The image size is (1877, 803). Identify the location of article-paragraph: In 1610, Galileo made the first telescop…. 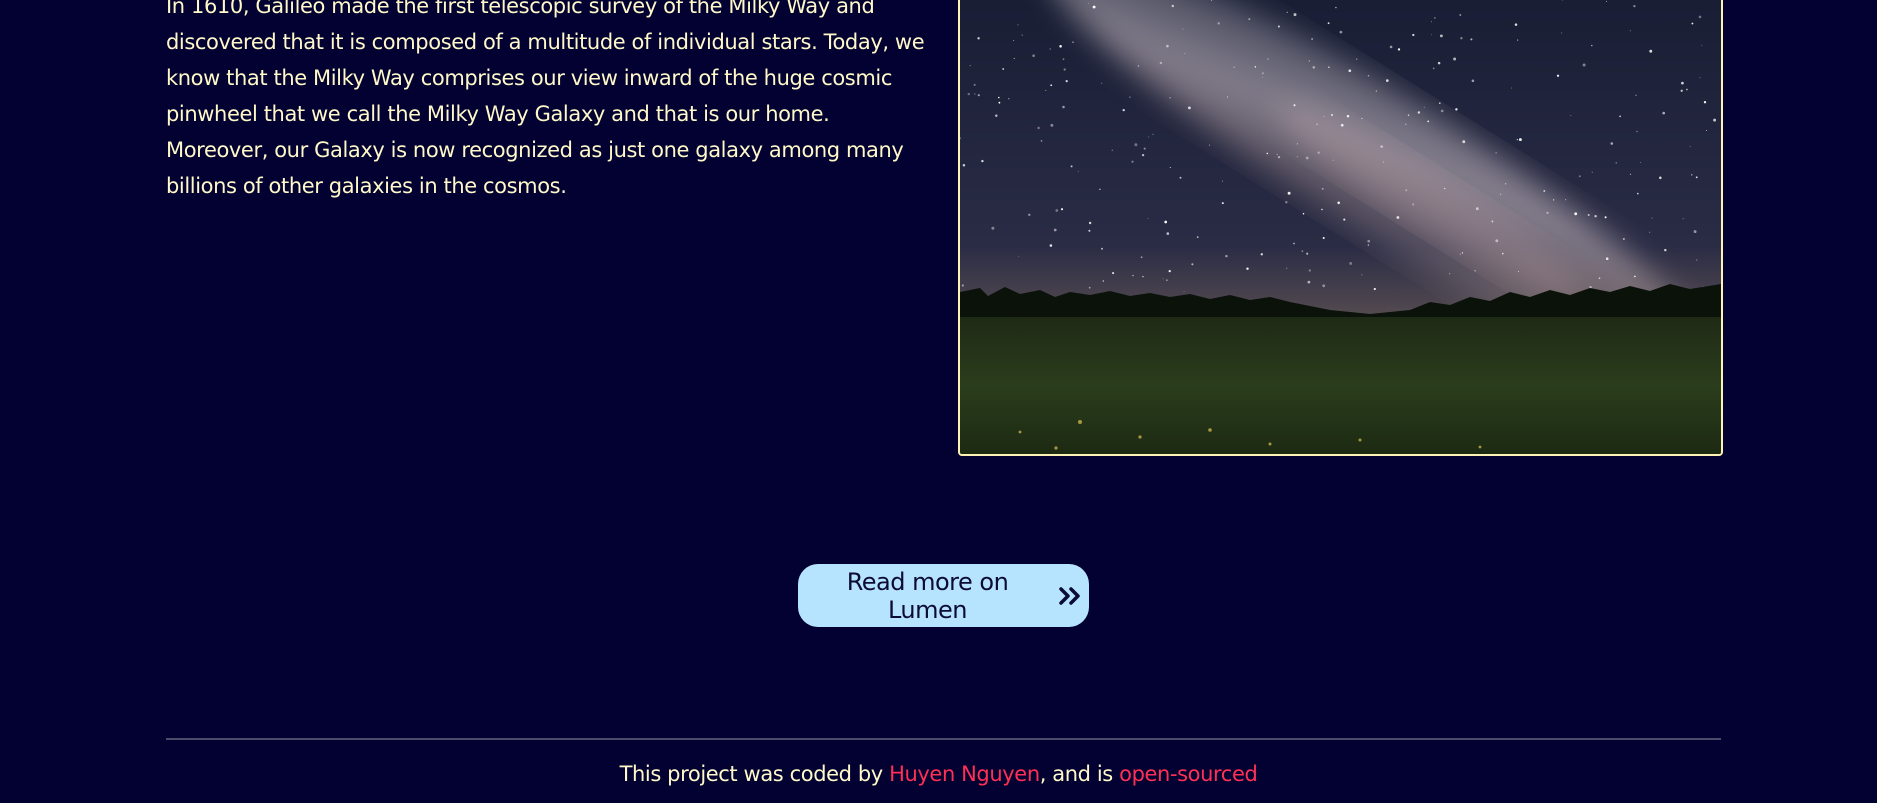
(545, 99).